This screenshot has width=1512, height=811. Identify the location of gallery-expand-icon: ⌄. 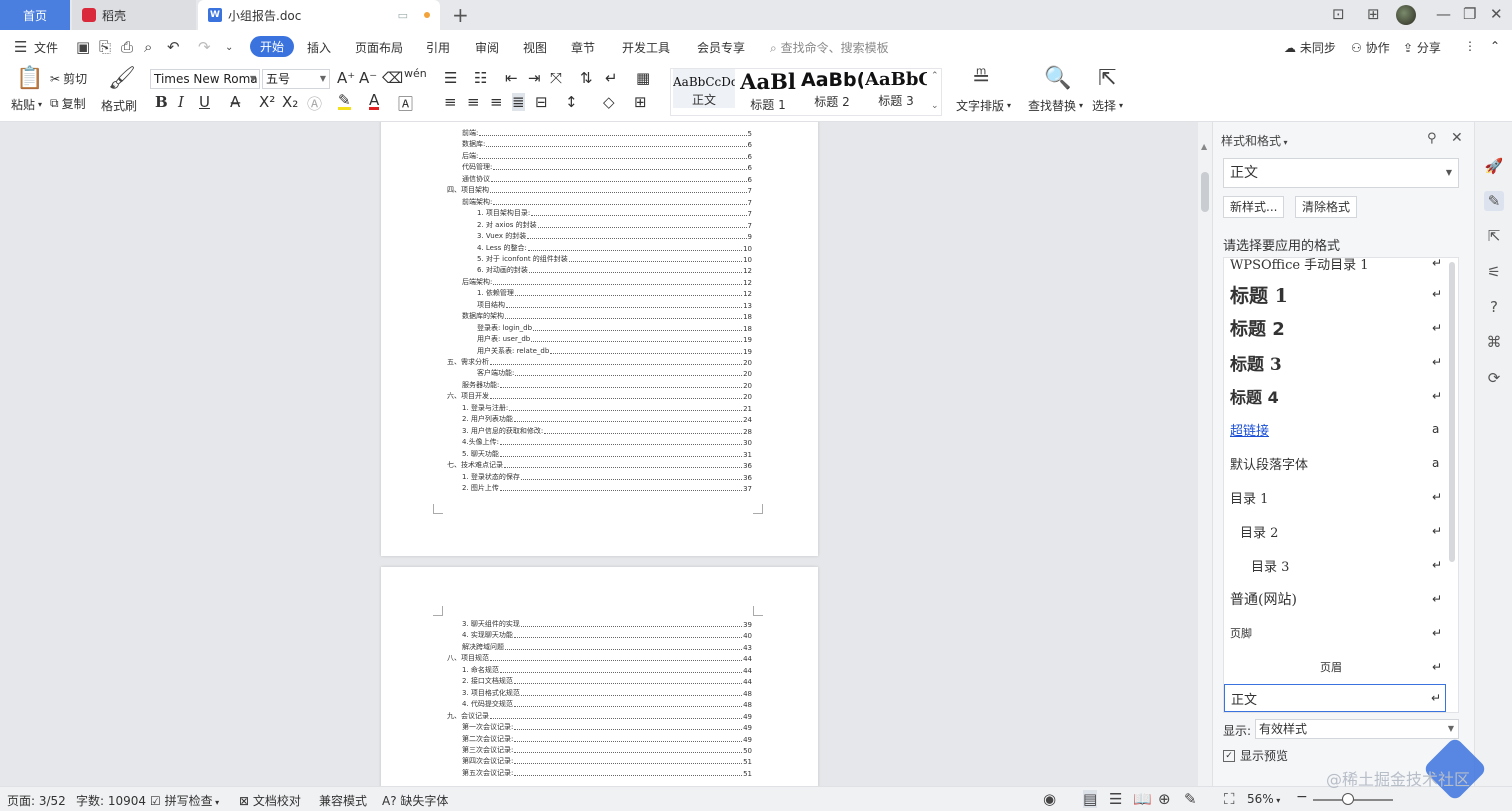
(935, 106).